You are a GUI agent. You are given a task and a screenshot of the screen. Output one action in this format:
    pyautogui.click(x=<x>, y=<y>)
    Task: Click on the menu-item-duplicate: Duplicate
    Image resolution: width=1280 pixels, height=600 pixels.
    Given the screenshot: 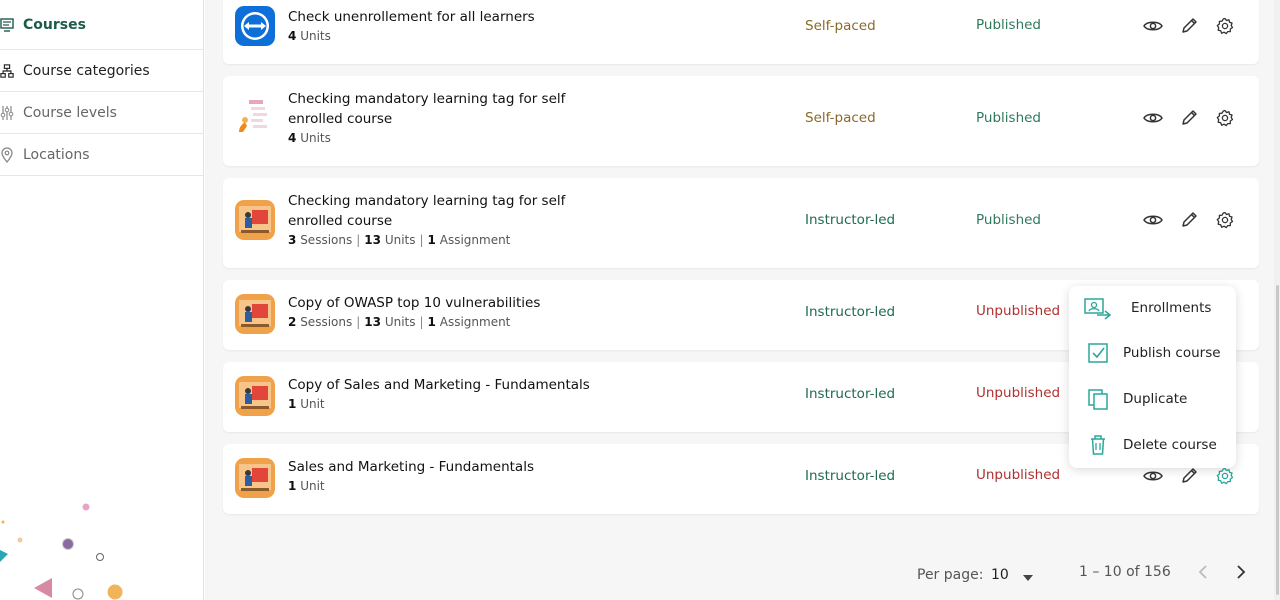 What is the action you would take?
    pyautogui.click(x=1152, y=399)
    